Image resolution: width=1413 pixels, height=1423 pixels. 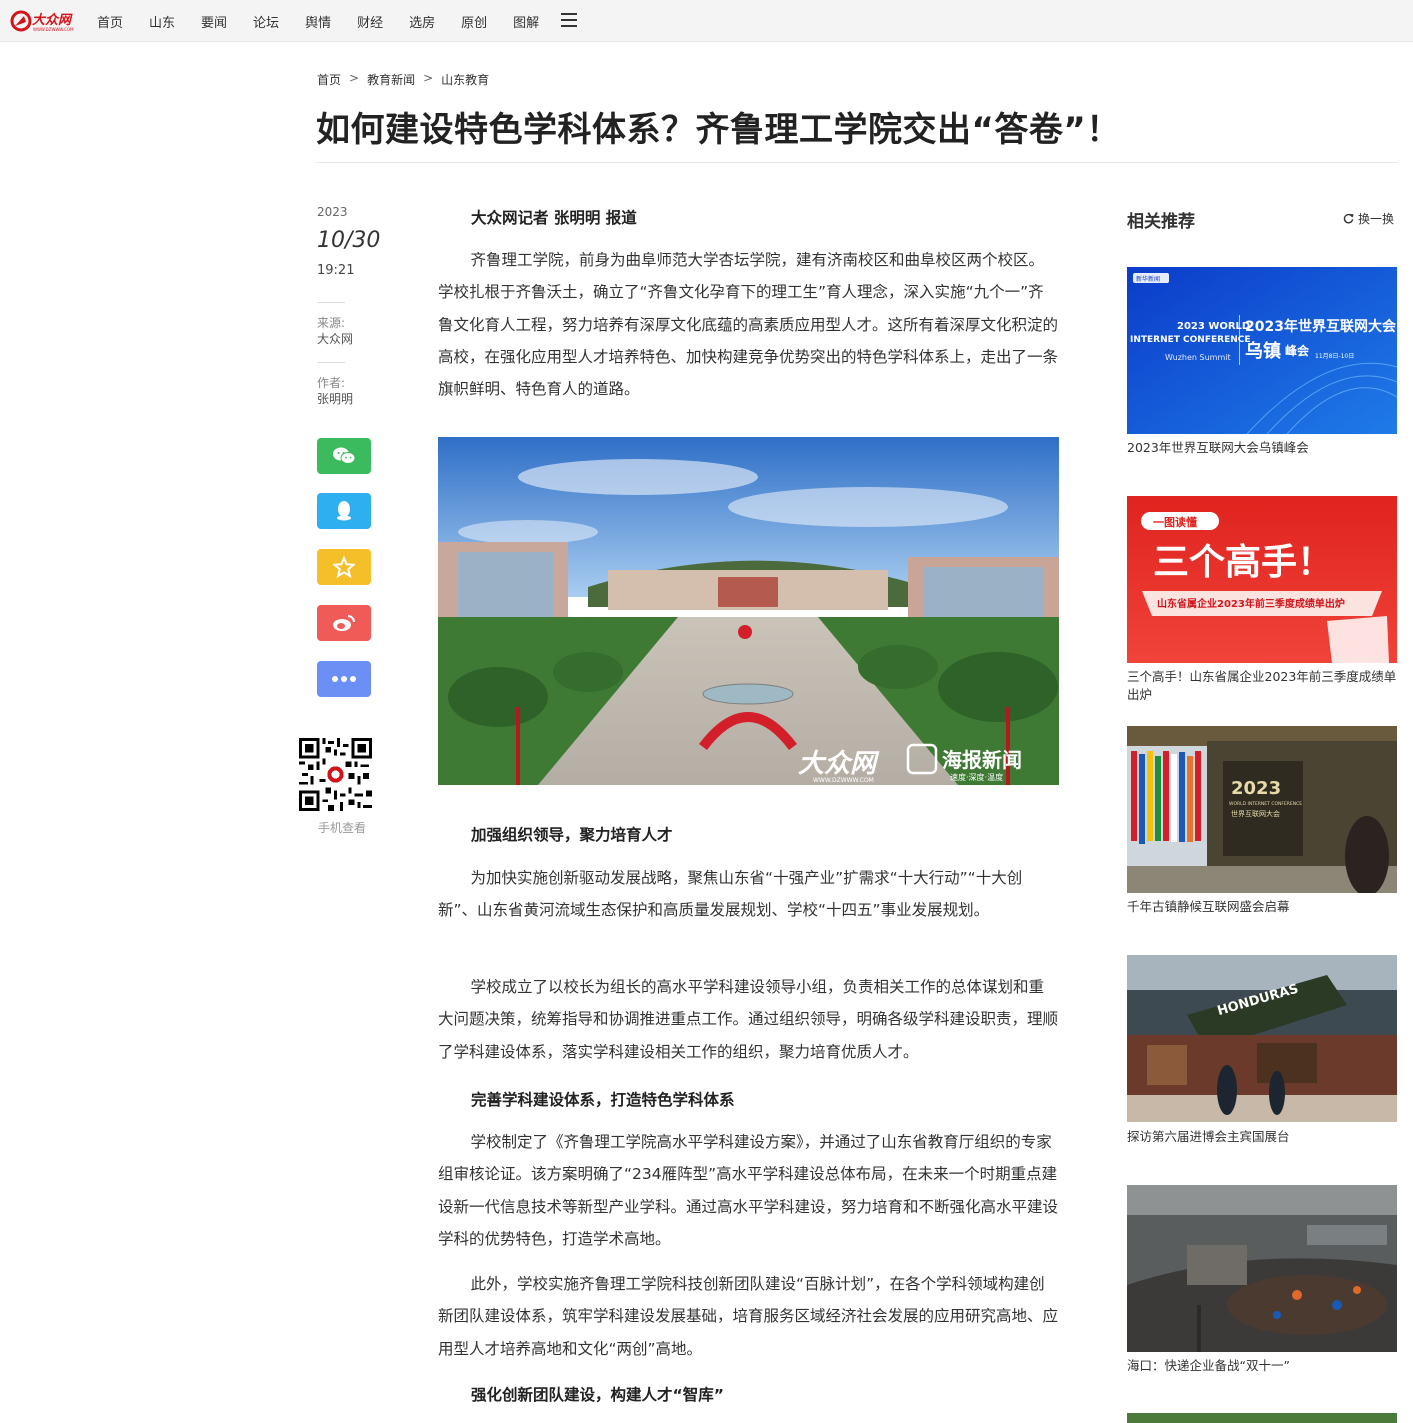 I want to click on breadcrumb-education-news: 教育新闻, so click(x=391, y=79).